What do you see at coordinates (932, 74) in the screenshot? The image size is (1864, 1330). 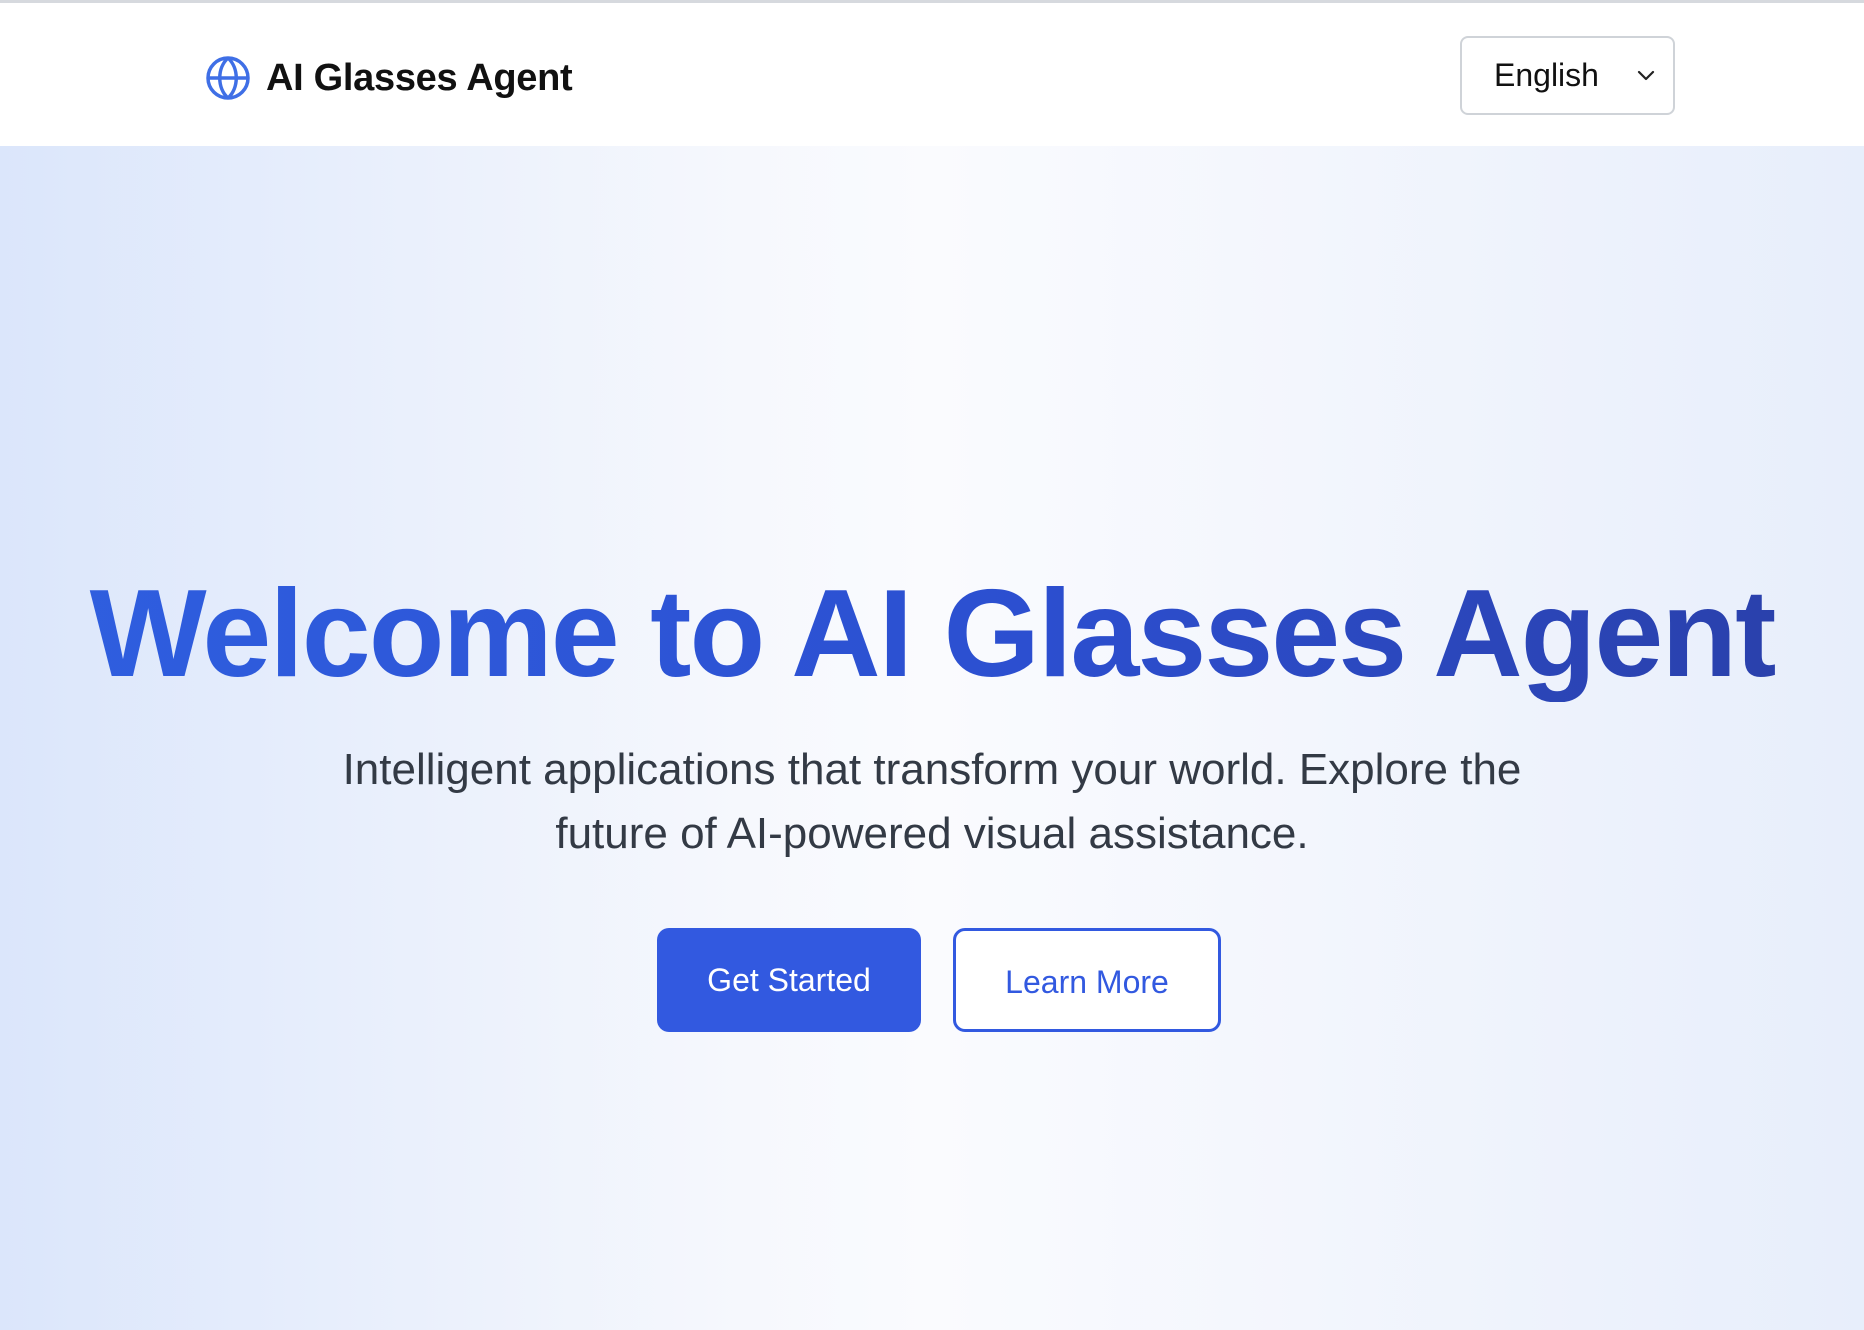 I see `site-header: AI Glasses Agent English` at bounding box center [932, 74].